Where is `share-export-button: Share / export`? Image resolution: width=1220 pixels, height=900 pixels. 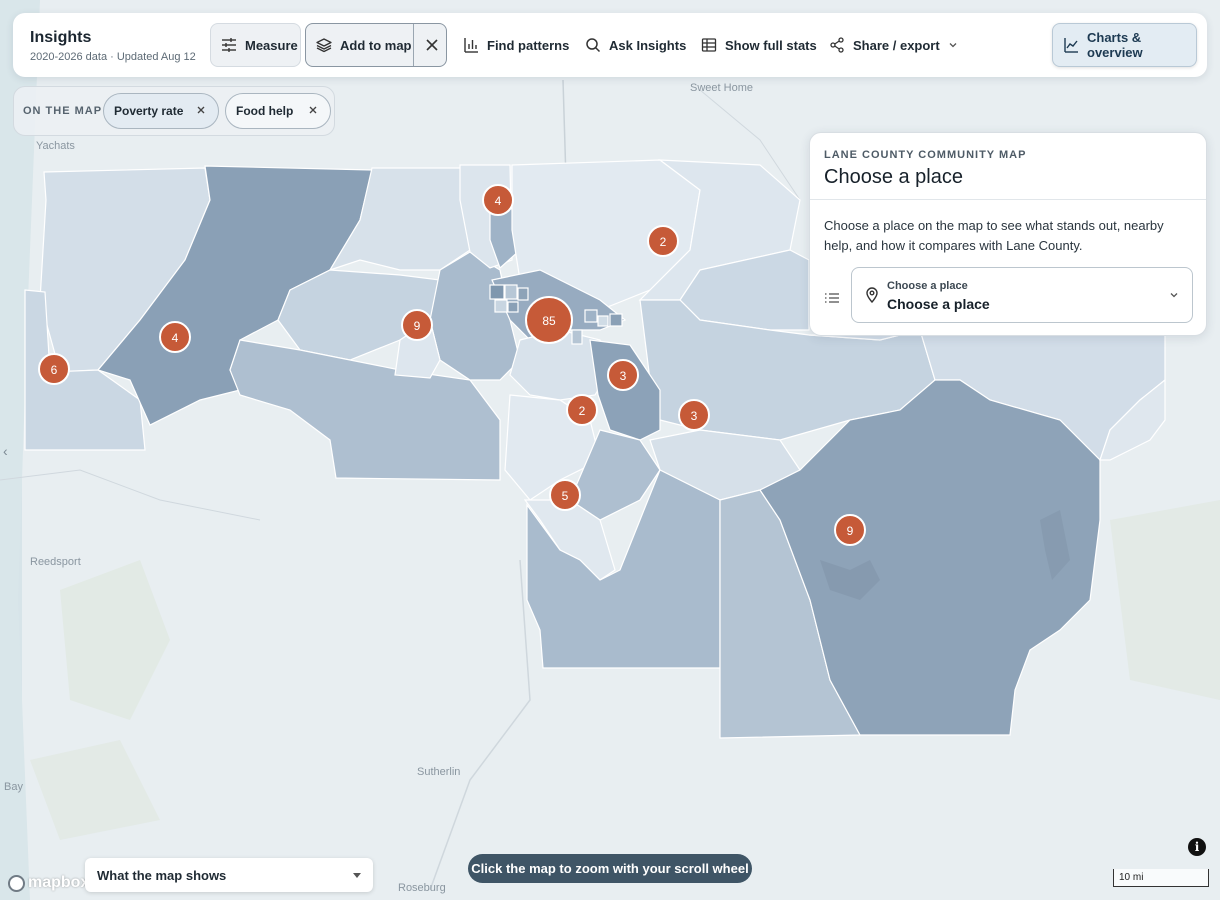
share-export-button: Share / export is located at coordinates (893, 45).